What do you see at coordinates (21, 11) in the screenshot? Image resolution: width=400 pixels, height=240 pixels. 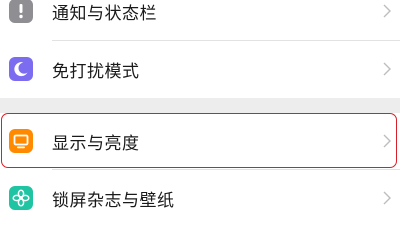 I see `notification-icon` at bounding box center [21, 11].